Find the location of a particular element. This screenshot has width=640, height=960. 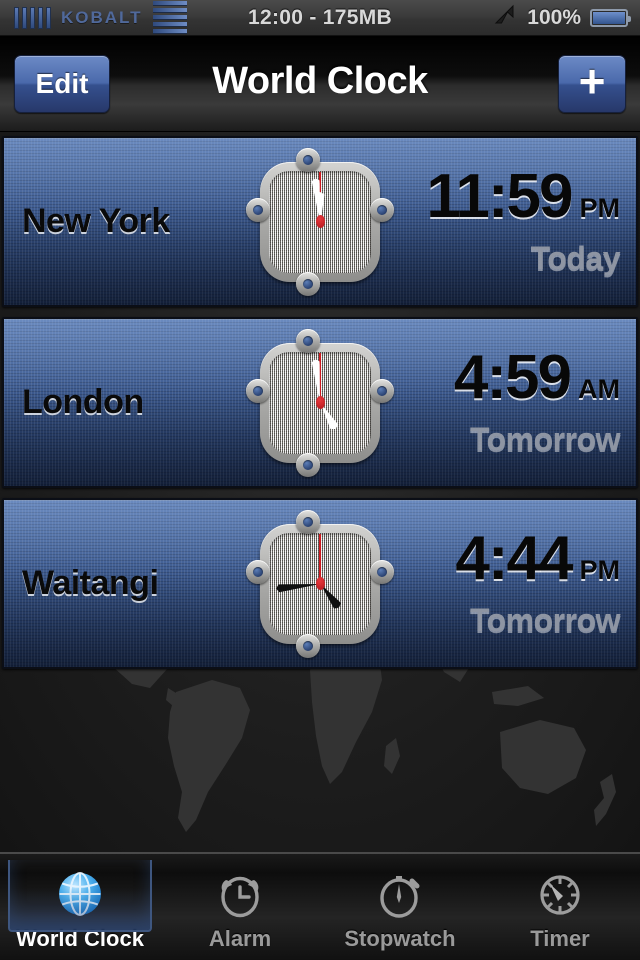

alarm-clock-icon is located at coordinates (240, 894).